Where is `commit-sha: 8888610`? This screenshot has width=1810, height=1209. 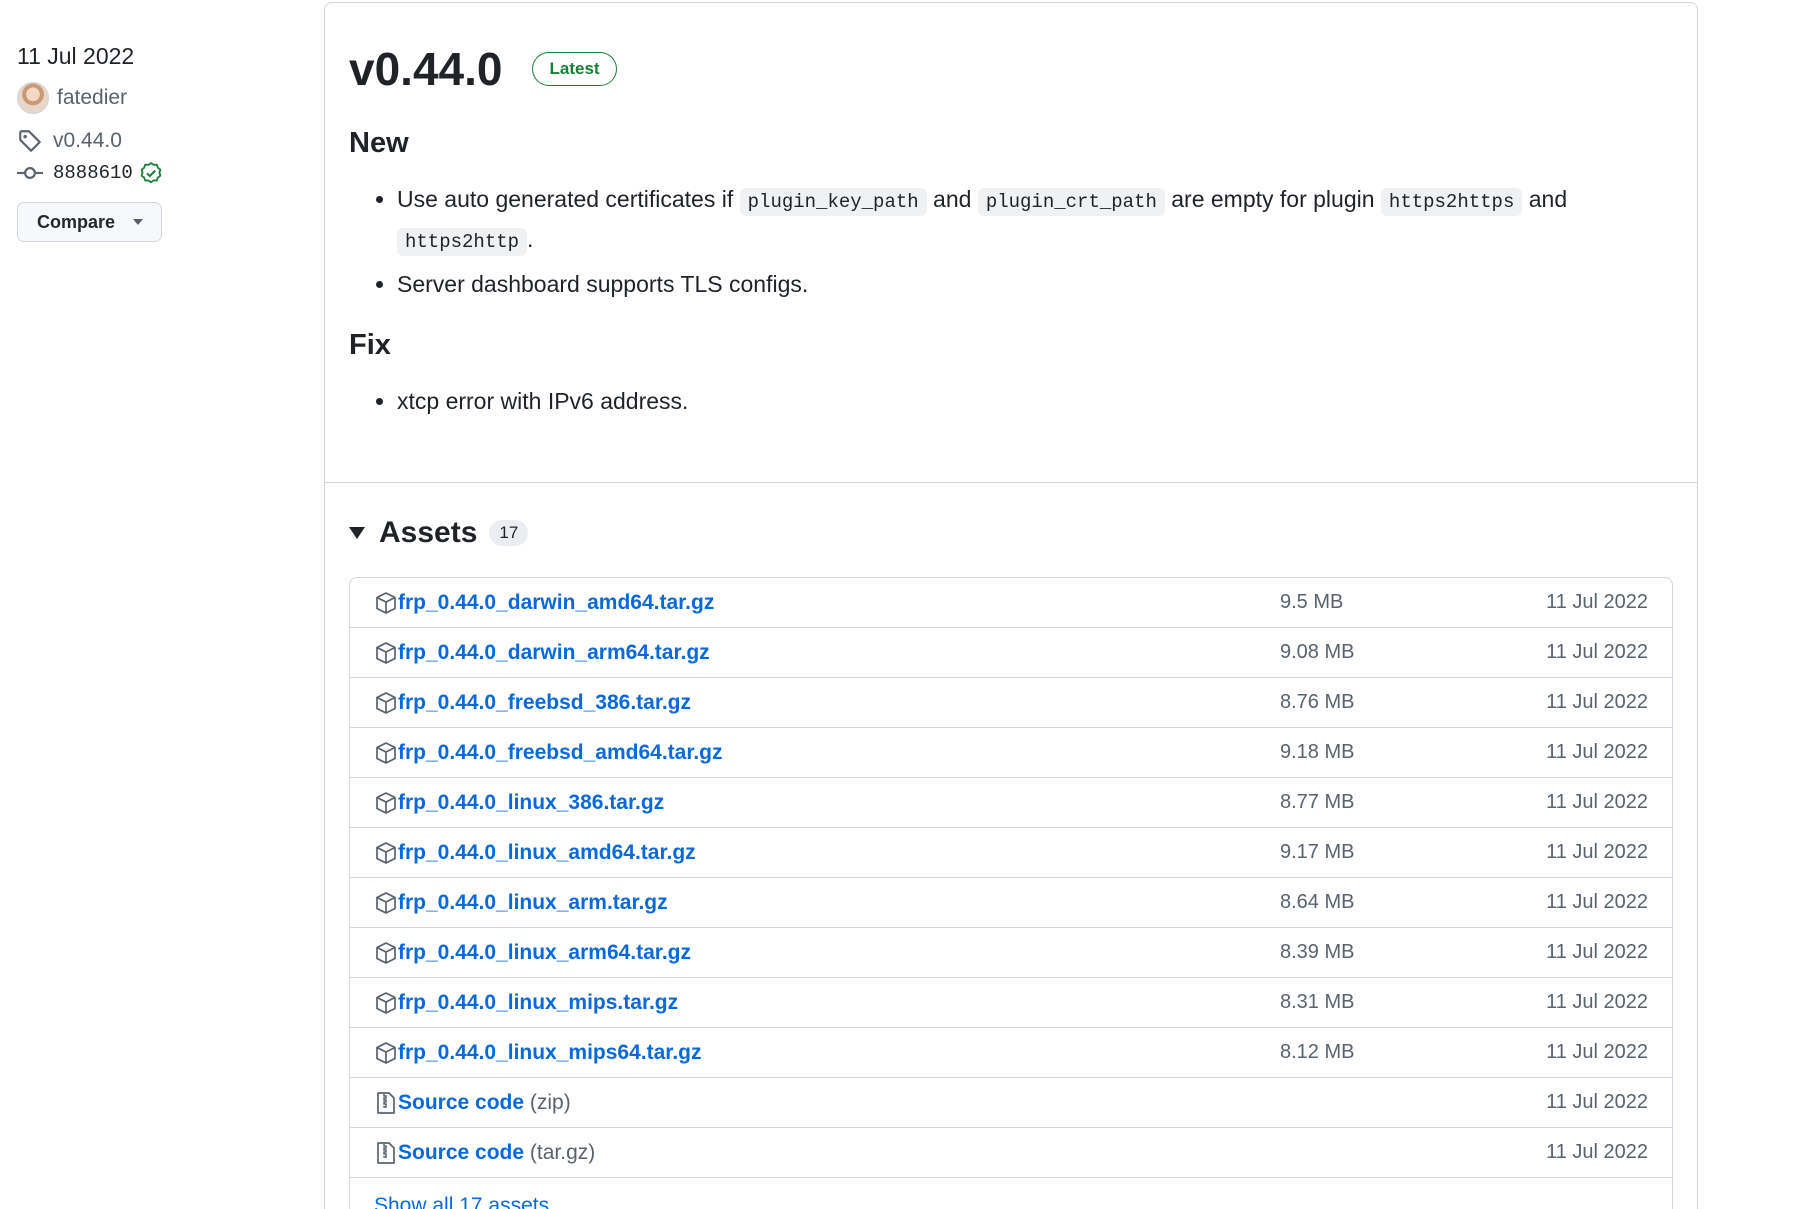
commit-sha: 8888610 is located at coordinates (93, 173).